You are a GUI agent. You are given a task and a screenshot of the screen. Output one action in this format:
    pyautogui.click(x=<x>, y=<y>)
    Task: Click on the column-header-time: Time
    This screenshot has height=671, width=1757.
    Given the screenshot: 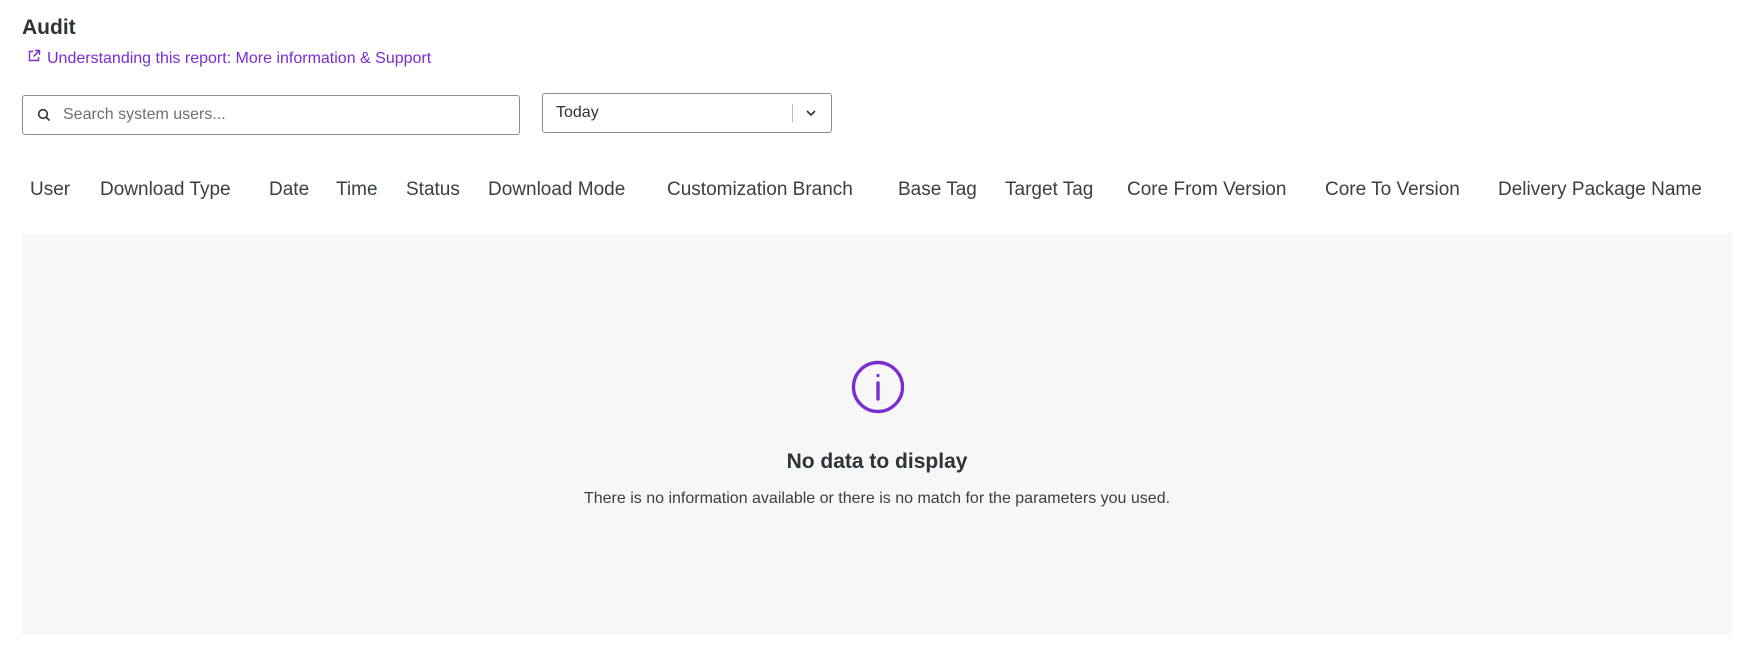 What is the action you would take?
    pyautogui.click(x=357, y=190)
    